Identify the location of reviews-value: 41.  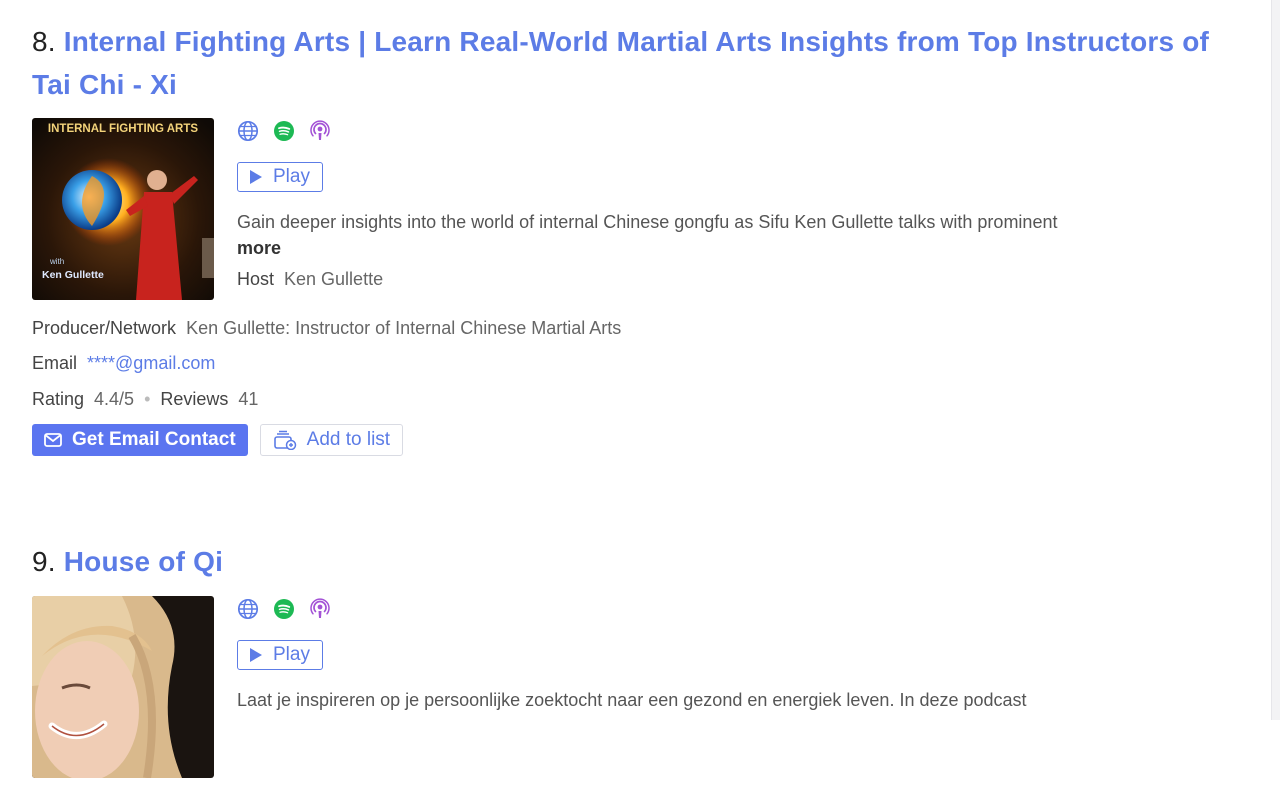
(248, 399).